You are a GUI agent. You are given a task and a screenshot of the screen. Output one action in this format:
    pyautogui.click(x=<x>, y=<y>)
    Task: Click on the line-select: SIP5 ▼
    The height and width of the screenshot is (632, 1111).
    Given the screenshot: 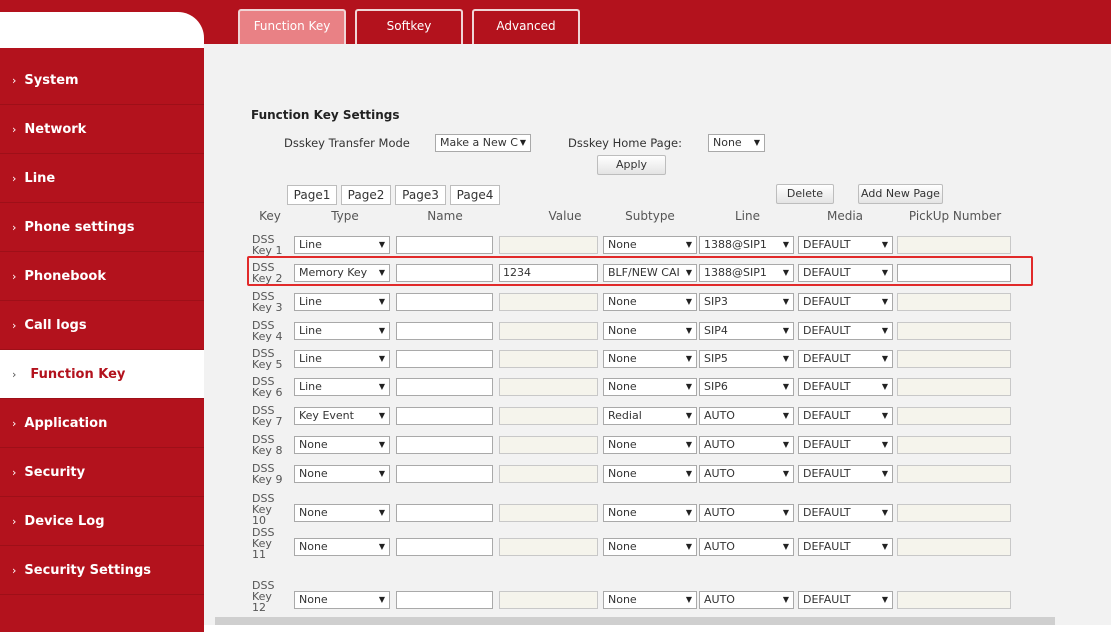 What is the action you would take?
    pyautogui.click(x=746, y=359)
    